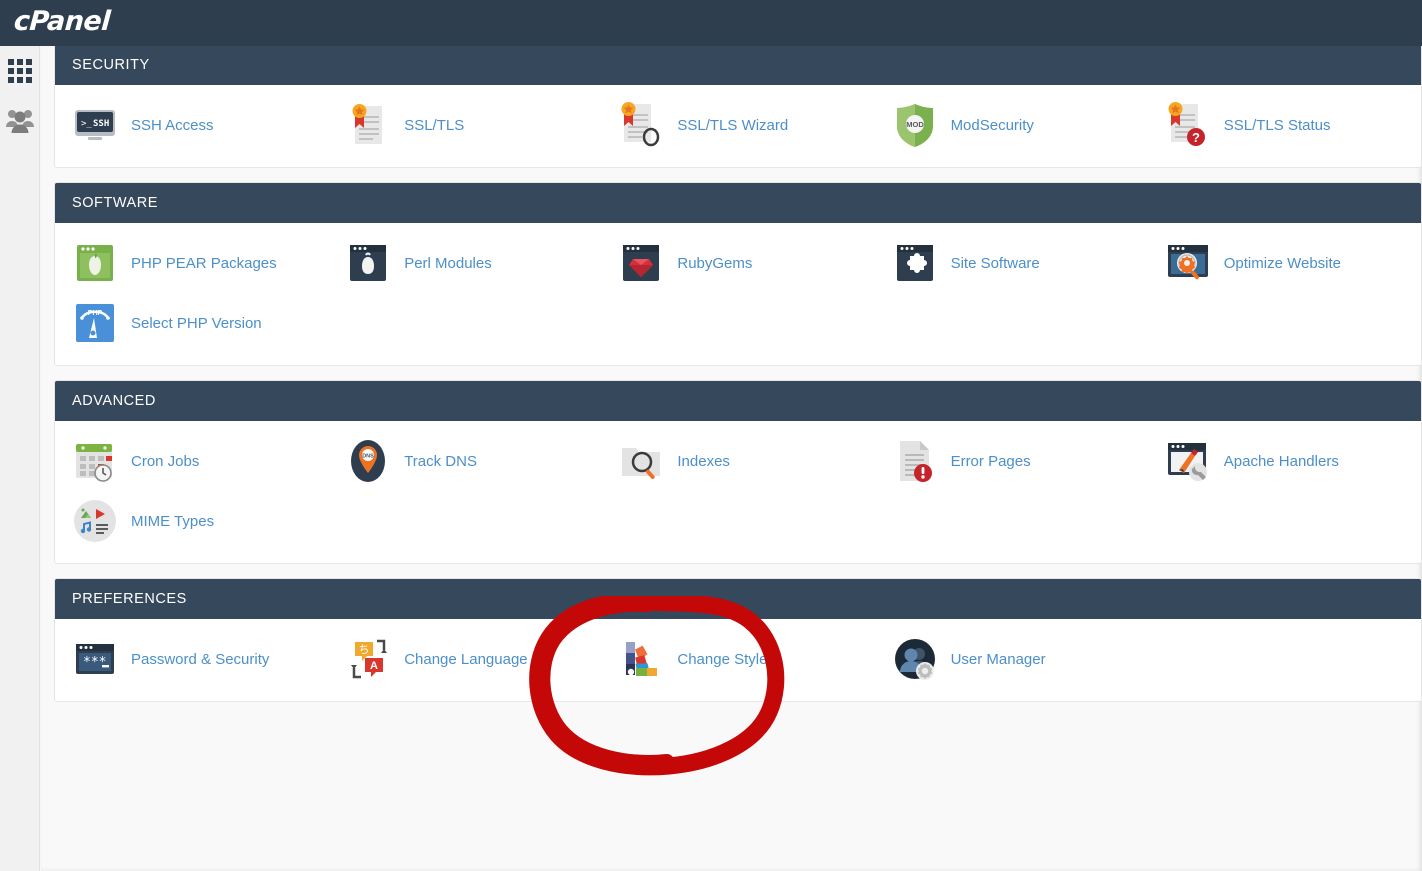 This screenshot has height=871, width=1422. I want to click on tile-perl-modules: Perl Modules, so click(464, 263).